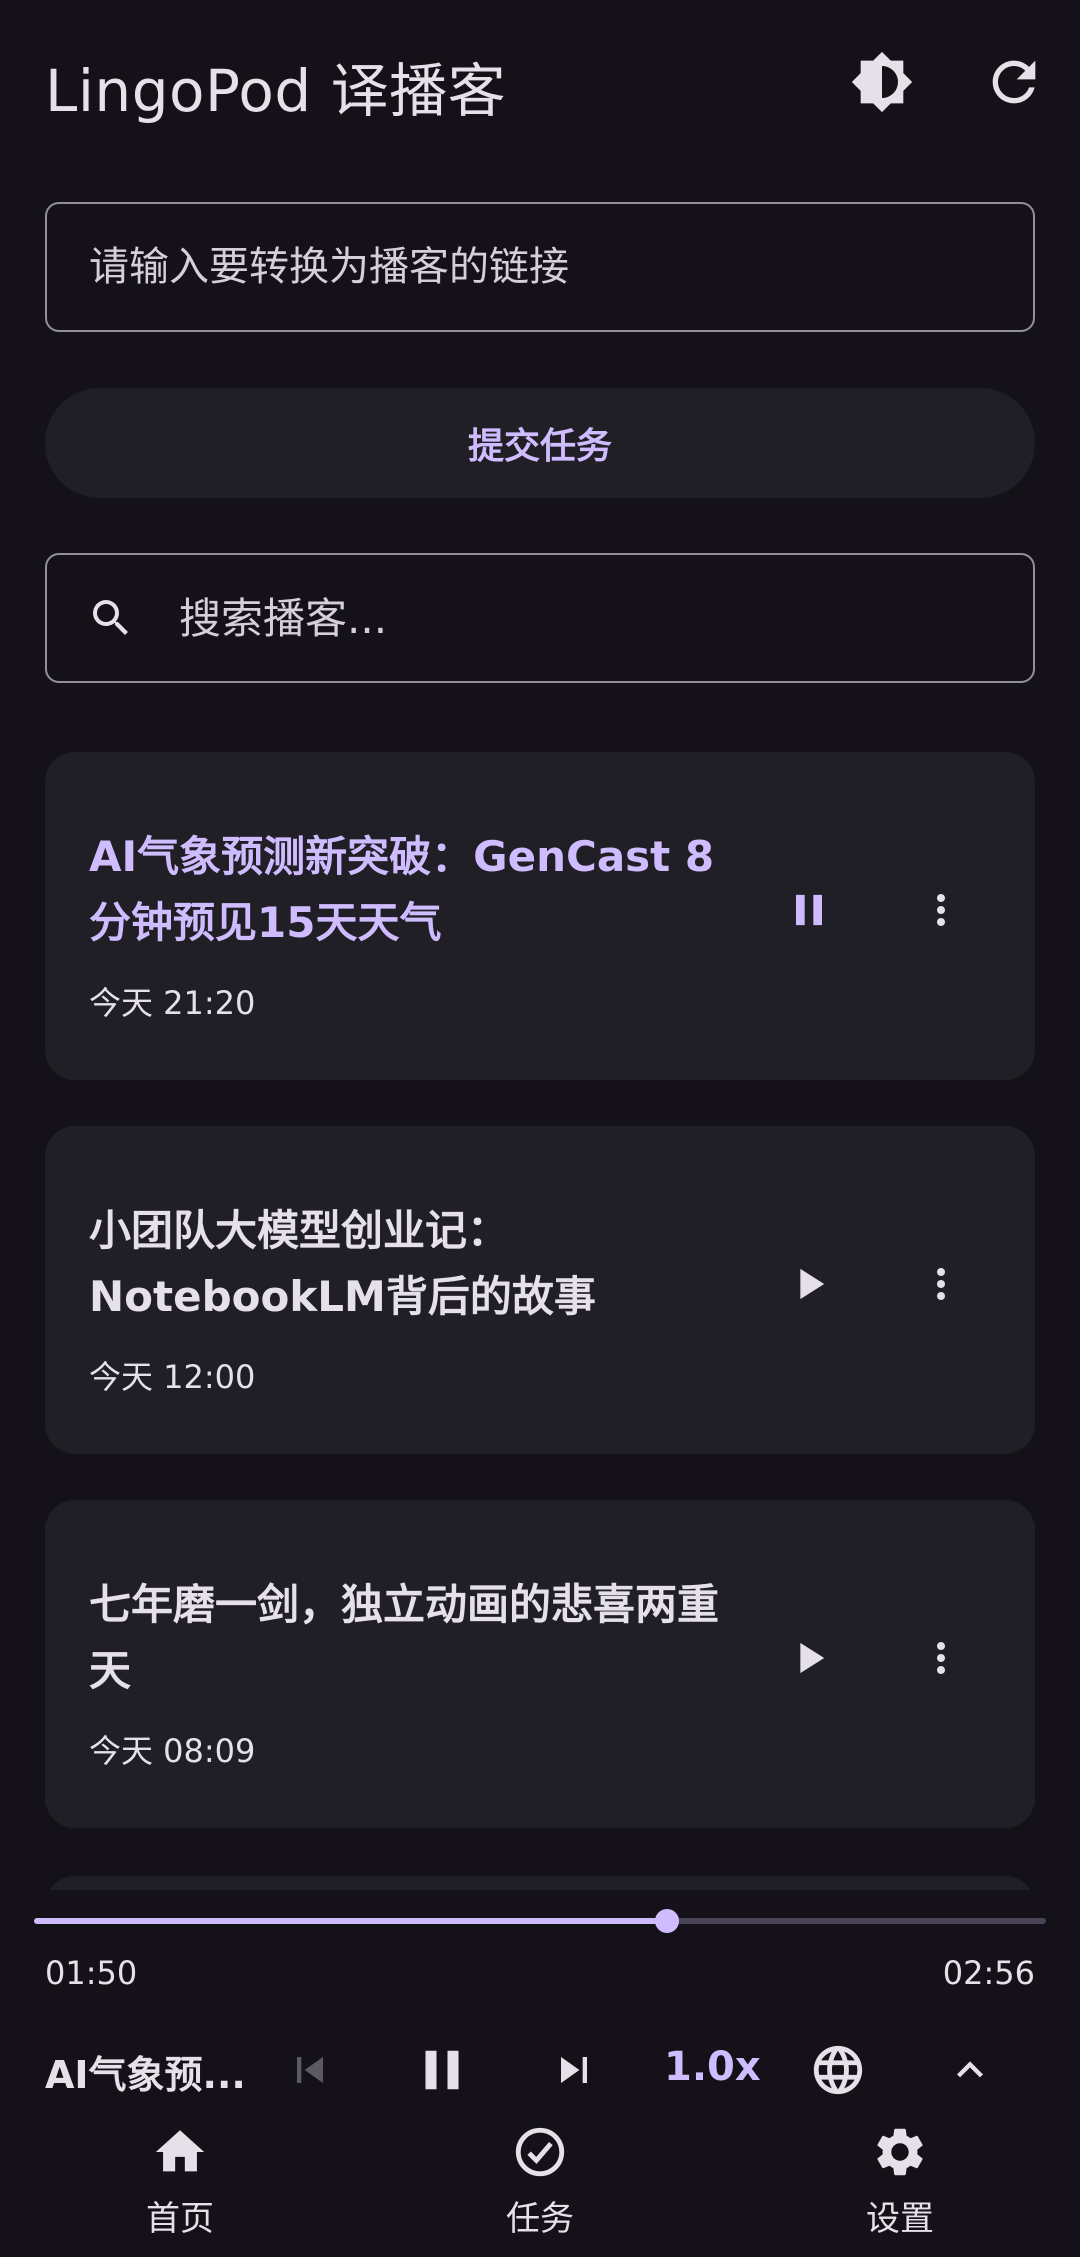 Image resolution: width=1080 pixels, height=2257 pixels. I want to click on nav-label: 任务, so click(540, 2219).